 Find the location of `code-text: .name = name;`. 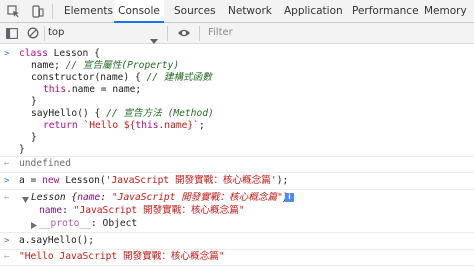

code-text: .name = name; is located at coordinates (104, 89).